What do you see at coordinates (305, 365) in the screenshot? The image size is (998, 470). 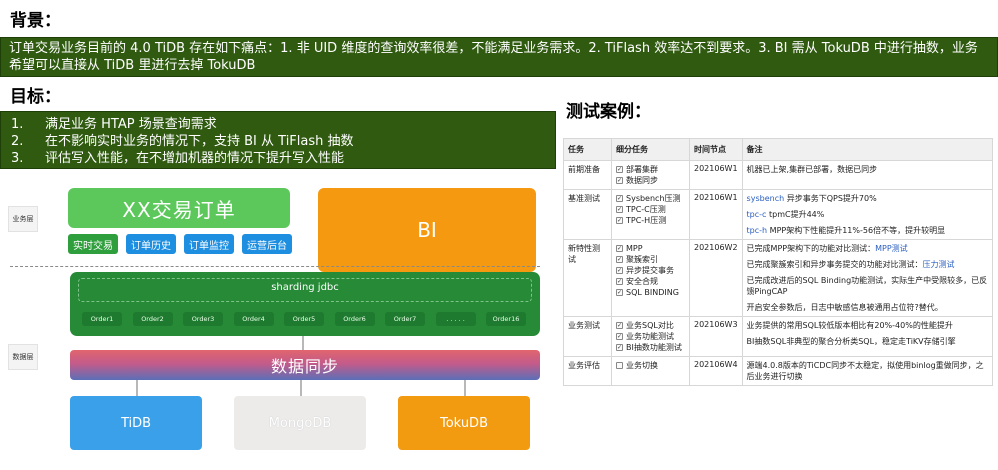 I see `data-sync-bar: 数据同步` at bounding box center [305, 365].